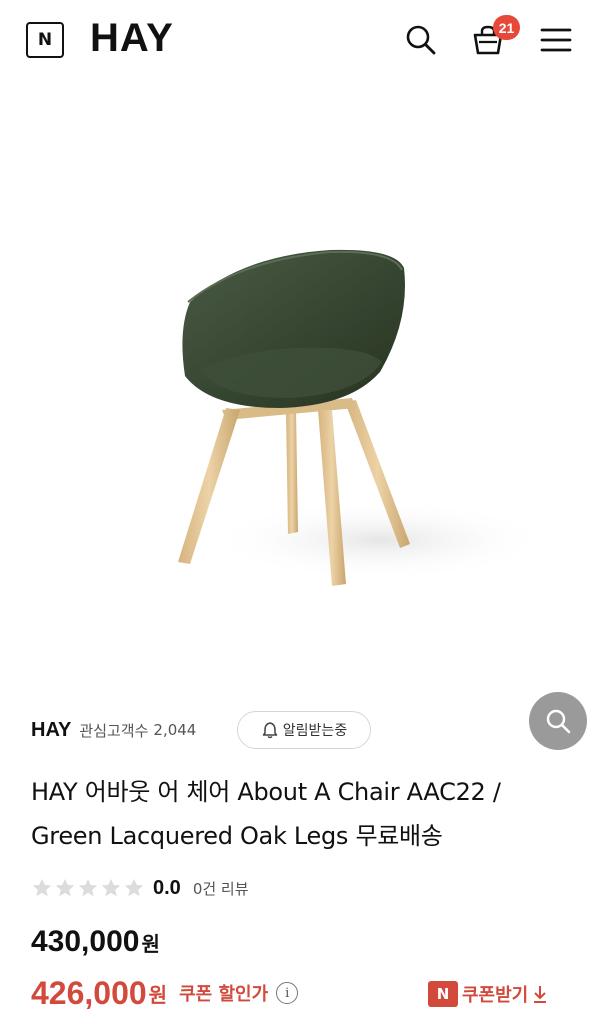 The image size is (601, 1024). I want to click on rating-stars, so click(88, 888).